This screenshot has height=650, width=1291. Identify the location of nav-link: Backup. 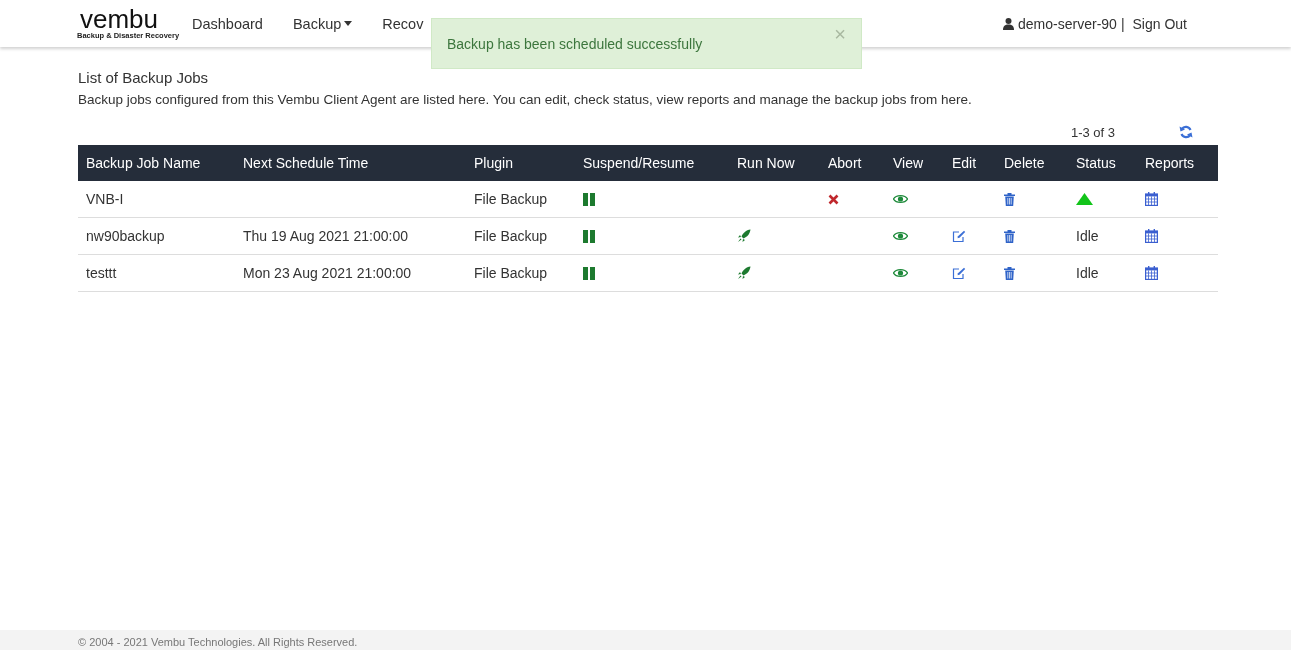
(322, 23).